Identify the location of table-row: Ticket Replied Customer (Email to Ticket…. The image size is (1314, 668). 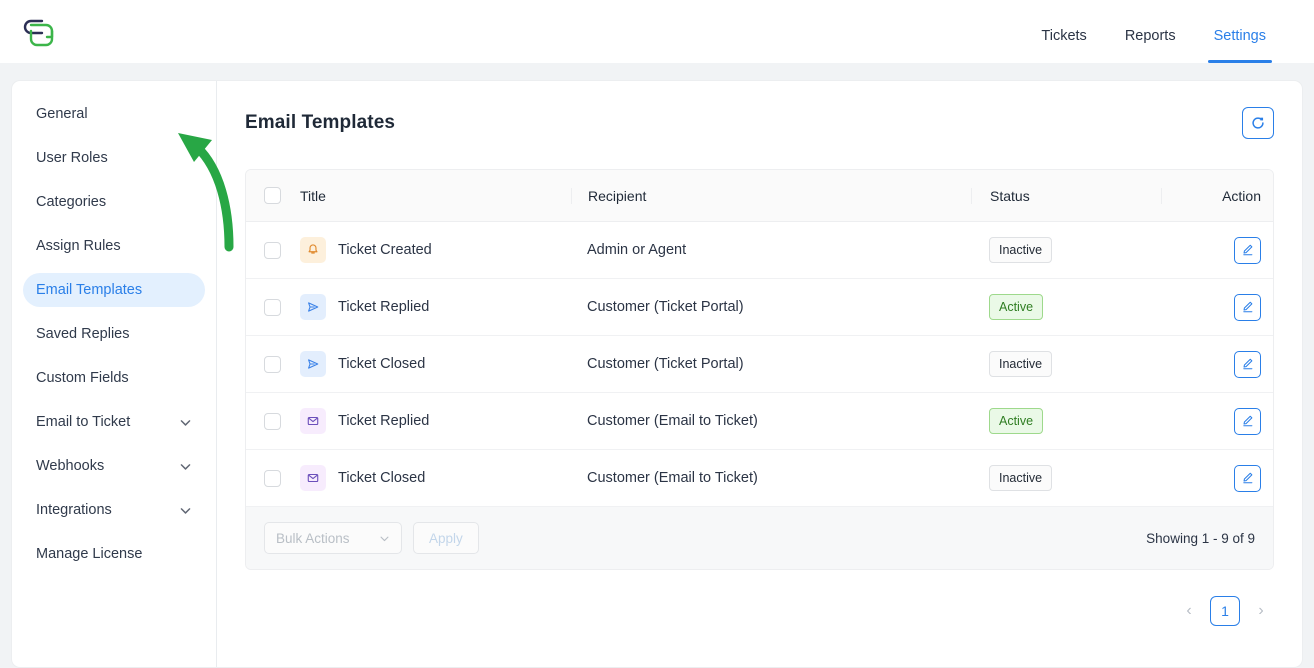
(759, 421).